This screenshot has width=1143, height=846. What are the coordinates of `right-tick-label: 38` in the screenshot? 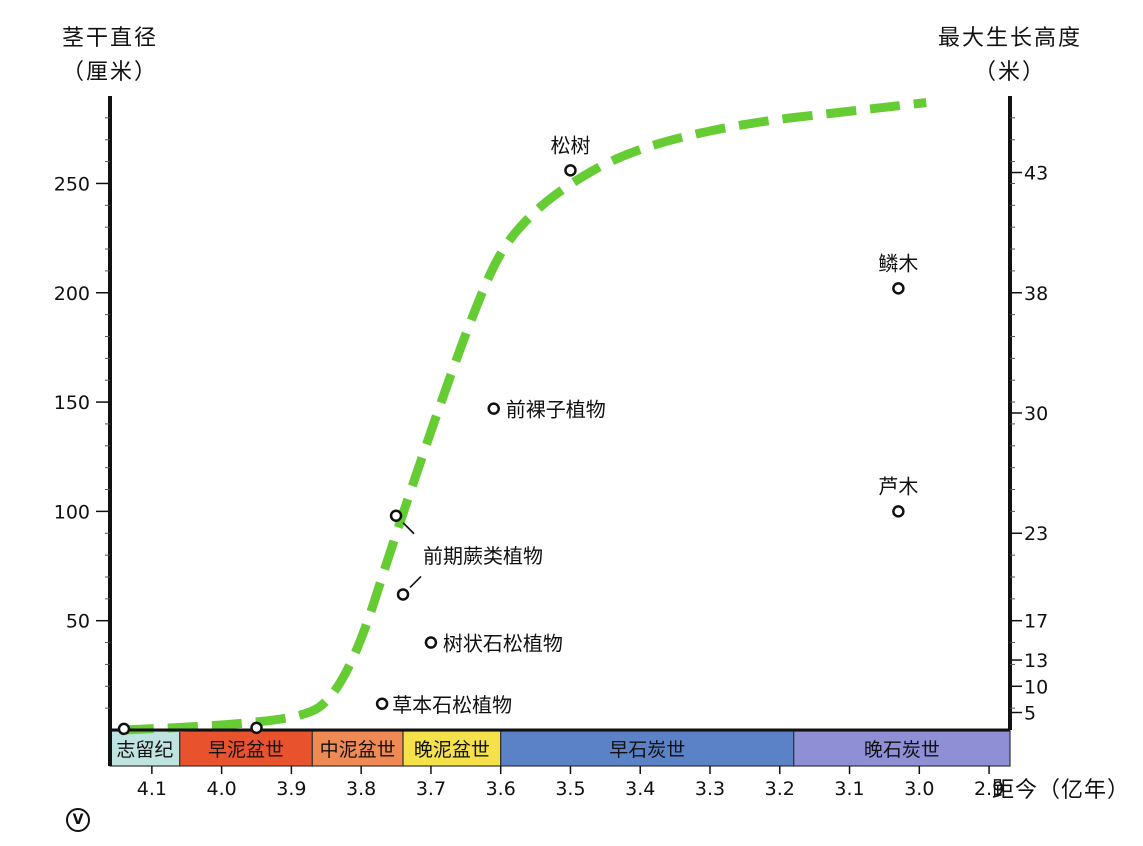 It's located at (1036, 294).